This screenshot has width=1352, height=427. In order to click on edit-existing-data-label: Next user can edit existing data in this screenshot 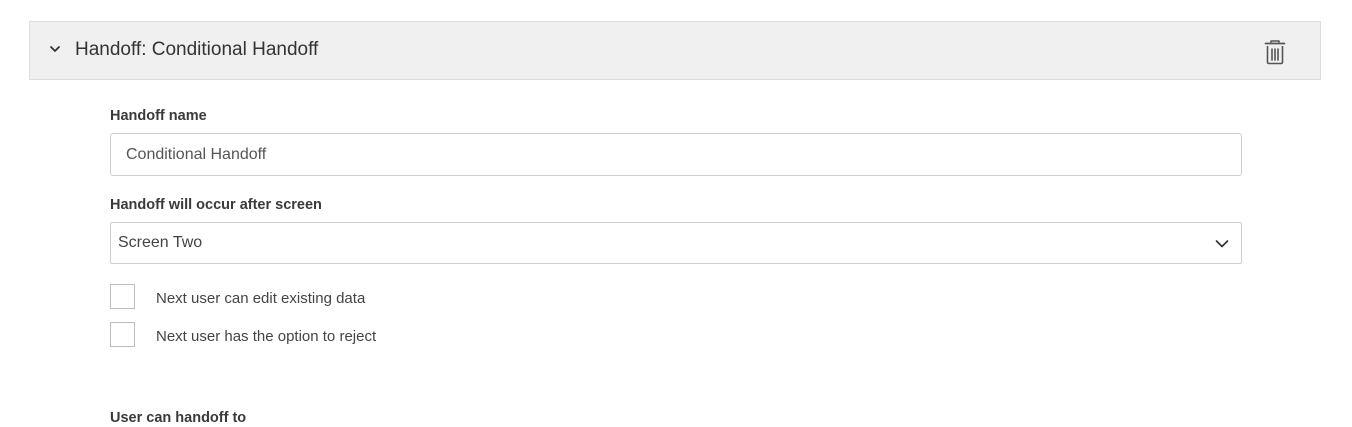, I will do `click(261, 298)`.